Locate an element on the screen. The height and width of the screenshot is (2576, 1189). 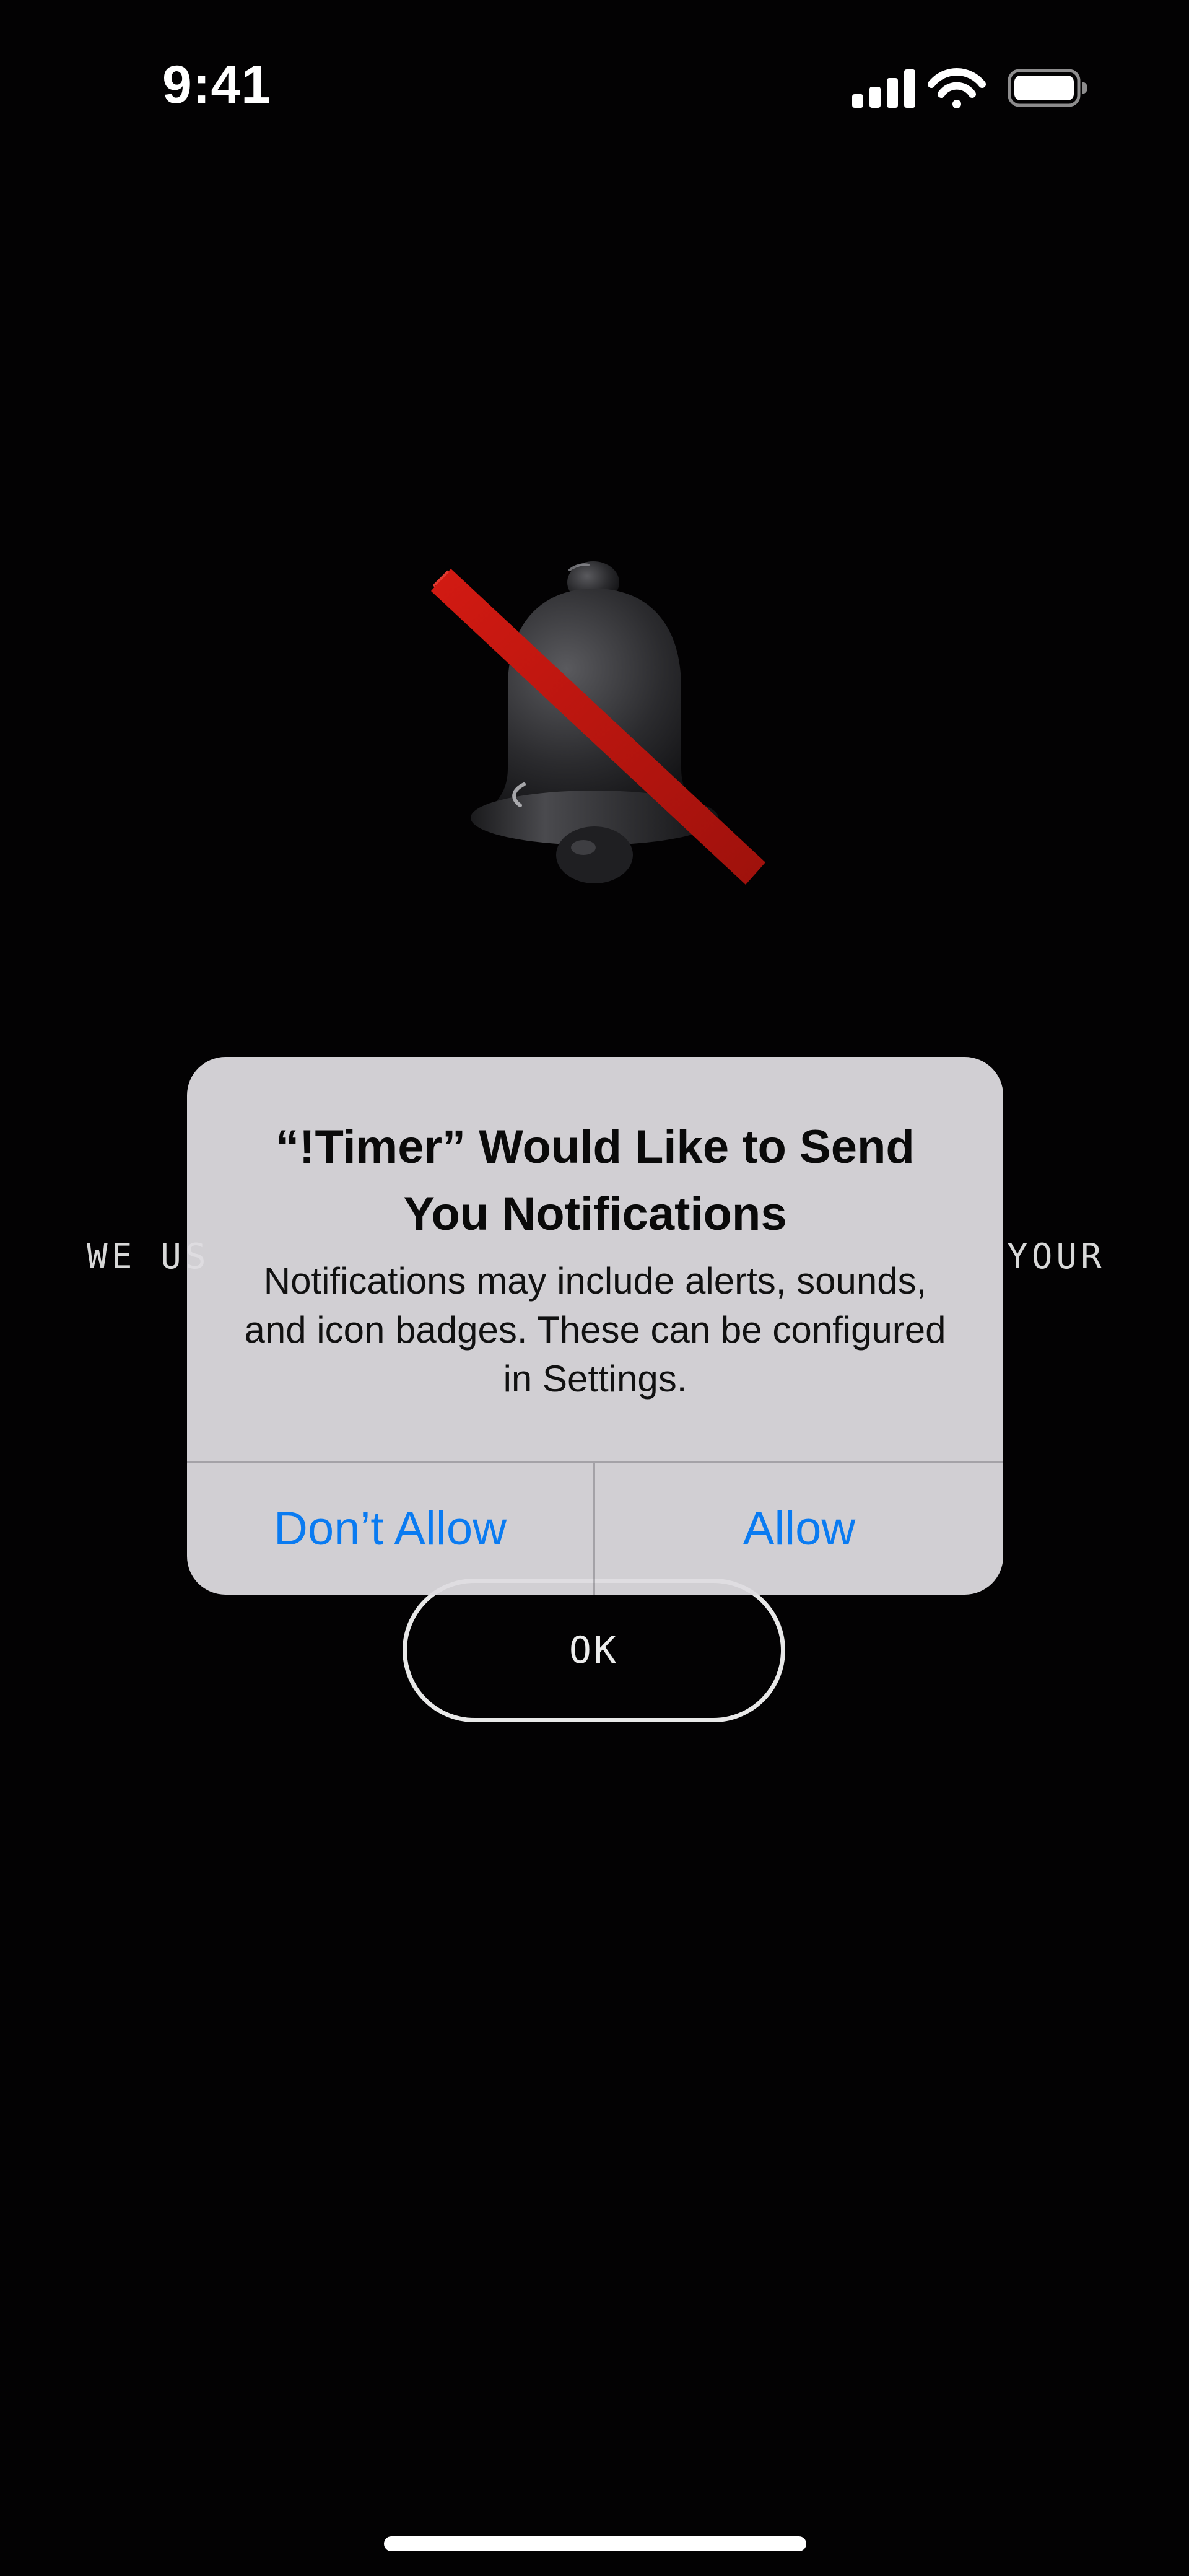
dont-allow-button: Don’t Allow is located at coordinates (390, 1529).